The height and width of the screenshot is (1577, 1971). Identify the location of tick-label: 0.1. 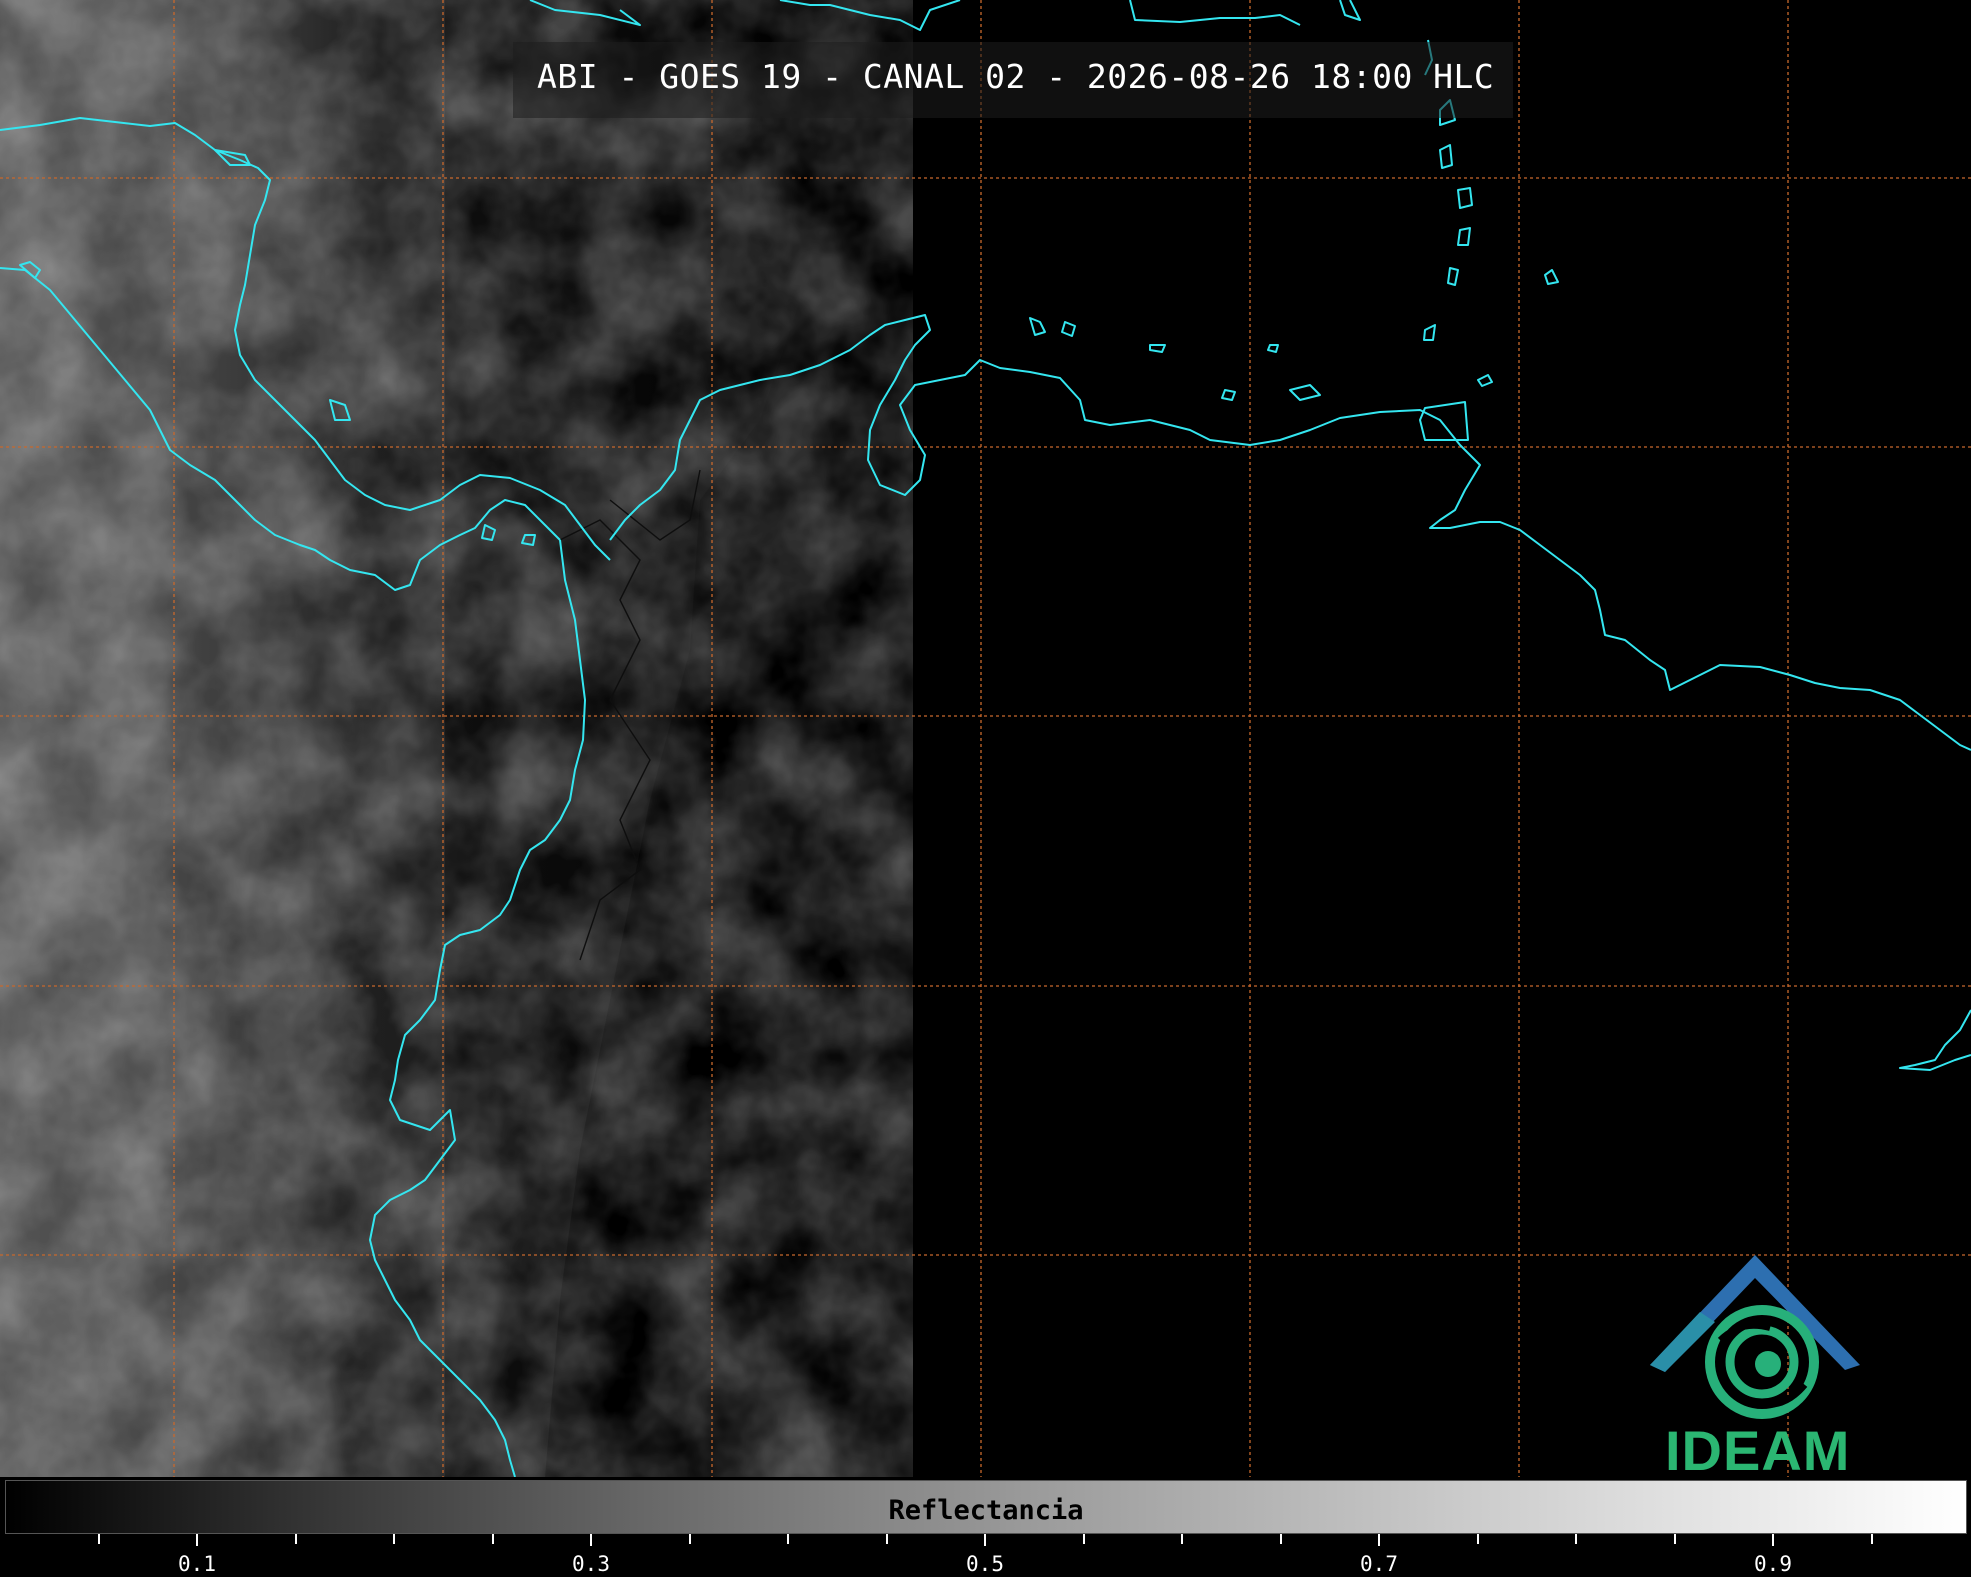
(197, 1564).